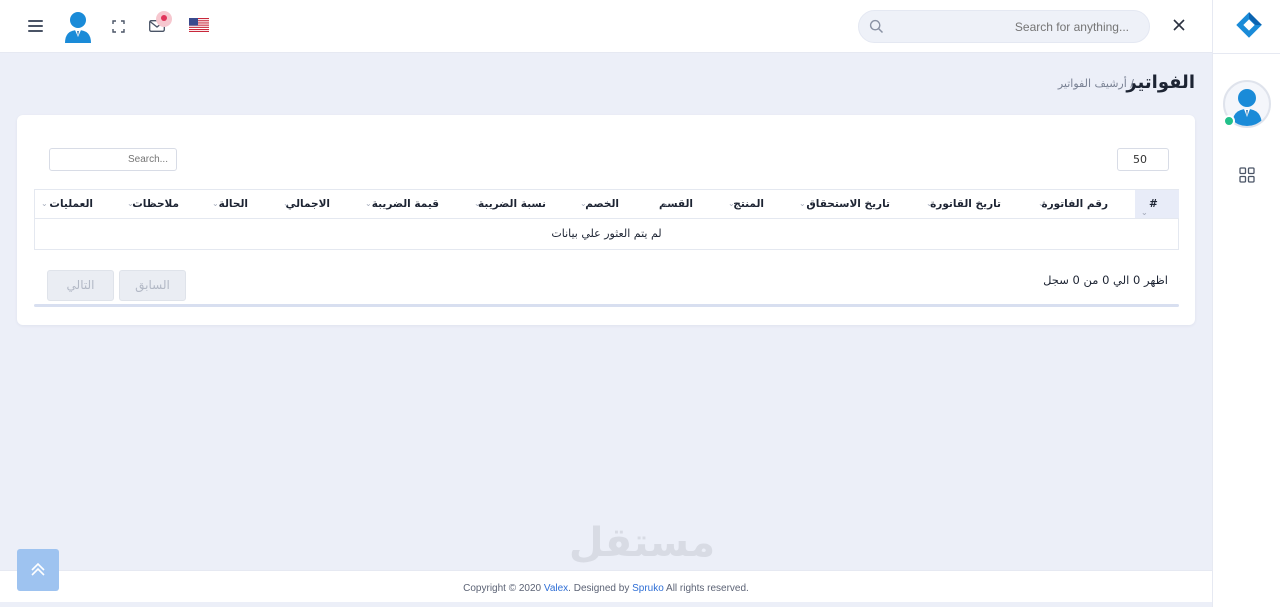 This screenshot has width=1280, height=607. I want to click on global-search, so click(1004, 26).